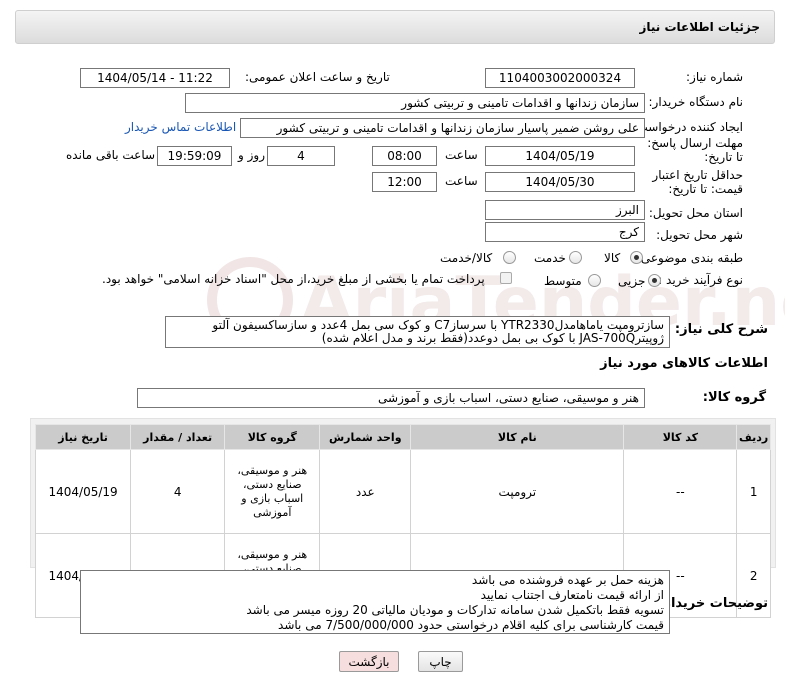 This screenshot has width=788, height=688. Describe the element at coordinates (517, 491) in the screenshot. I see `cell-item-name: ترومپت` at that location.